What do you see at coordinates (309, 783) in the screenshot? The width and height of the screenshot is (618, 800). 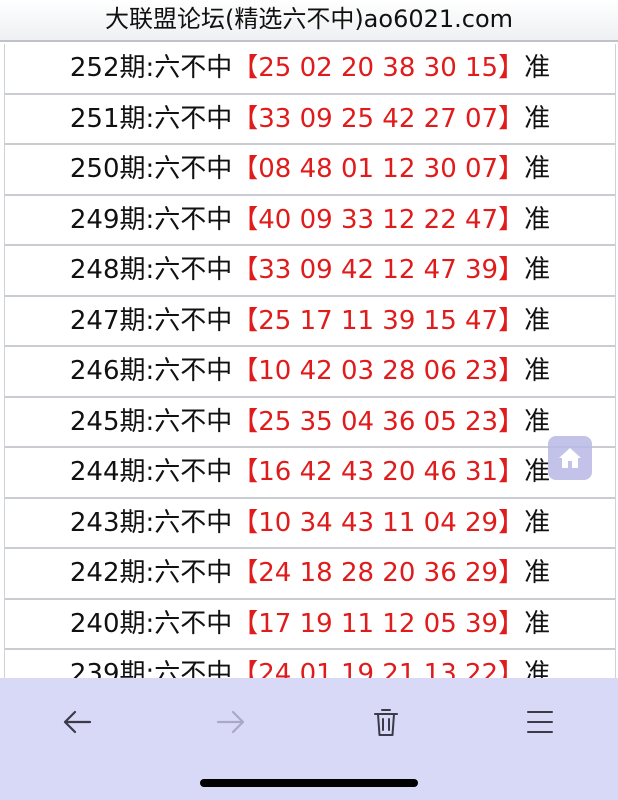 I see `home-indicator` at bounding box center [309, 783].